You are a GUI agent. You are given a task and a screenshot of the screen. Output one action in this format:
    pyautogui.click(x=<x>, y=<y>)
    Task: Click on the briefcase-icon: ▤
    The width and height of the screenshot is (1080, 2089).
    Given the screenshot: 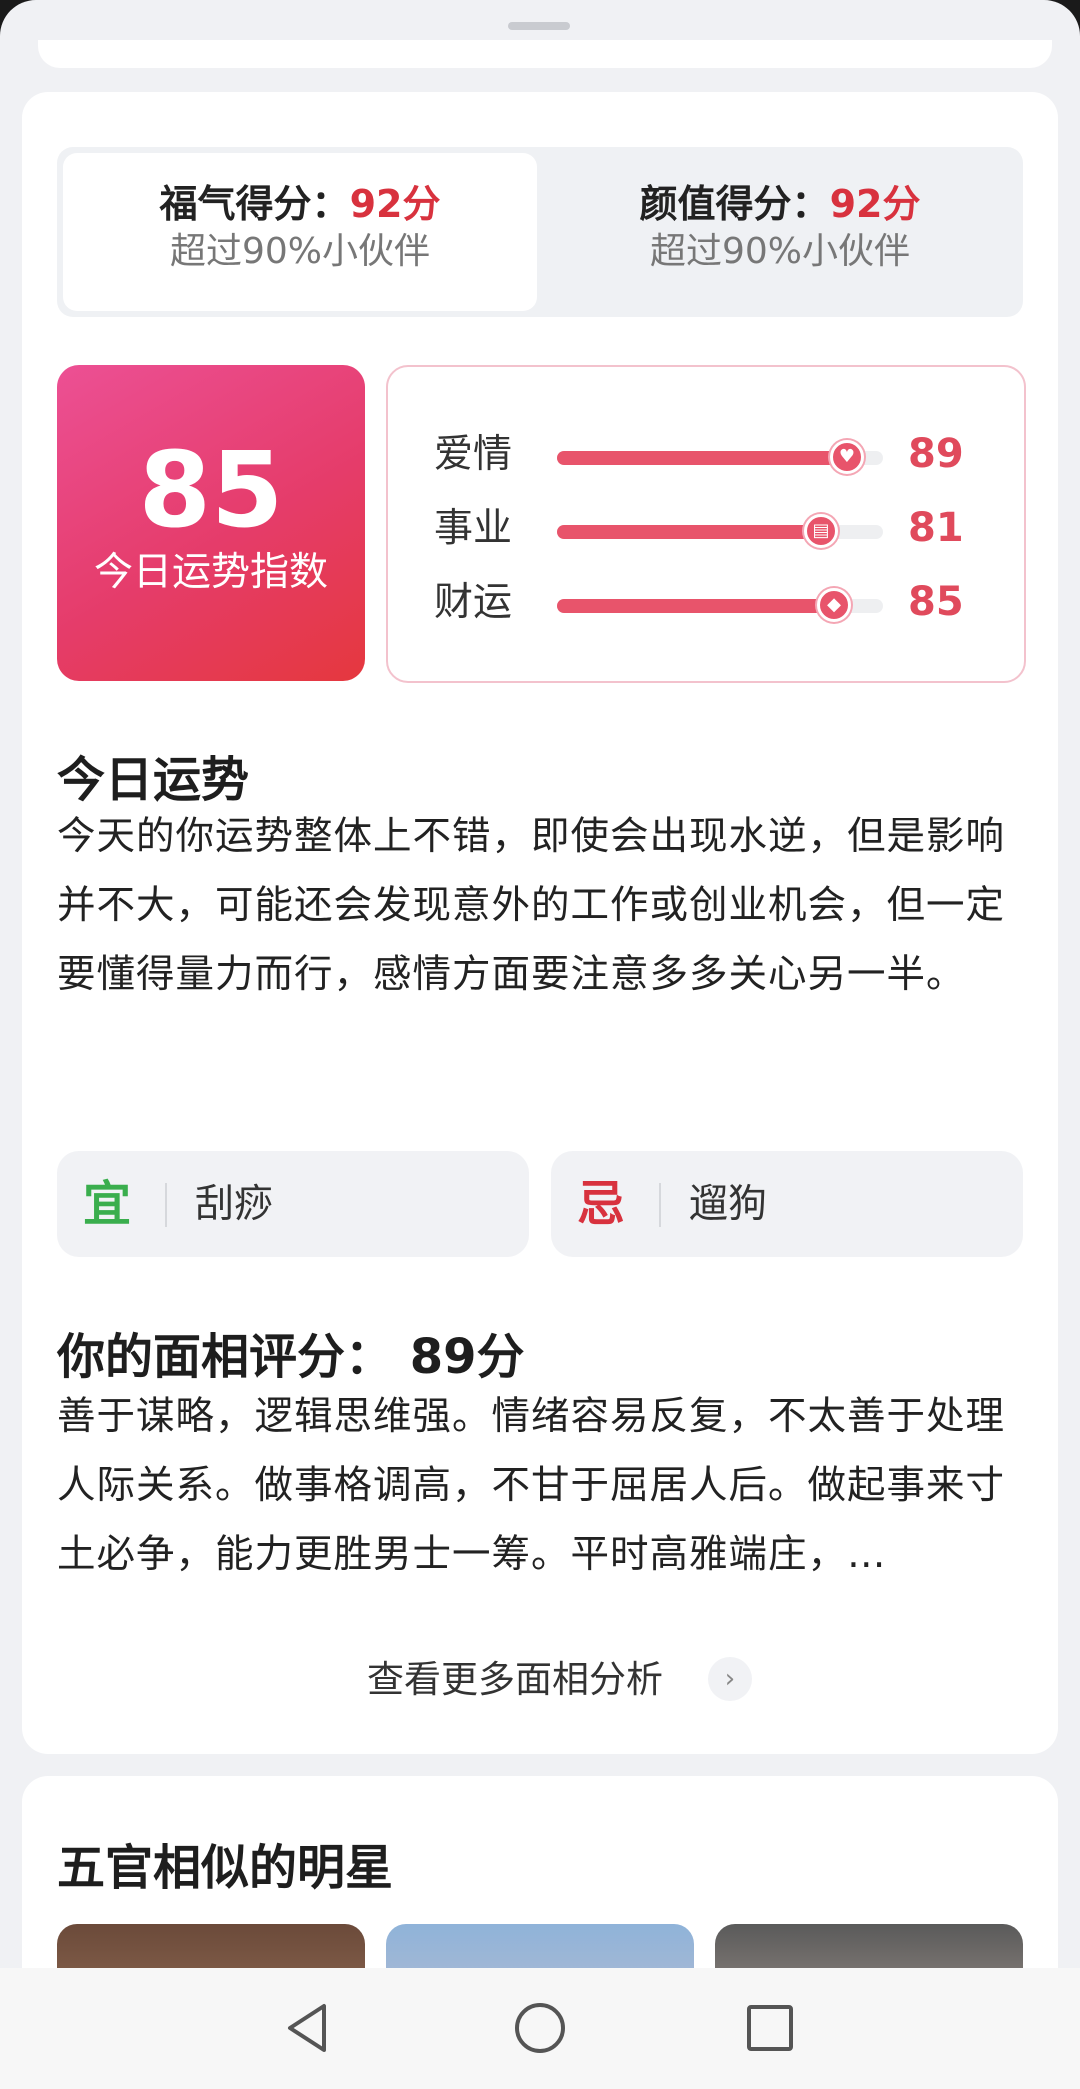 What is the action you would take?
    pyautogui.click(x=821, y=531)
    